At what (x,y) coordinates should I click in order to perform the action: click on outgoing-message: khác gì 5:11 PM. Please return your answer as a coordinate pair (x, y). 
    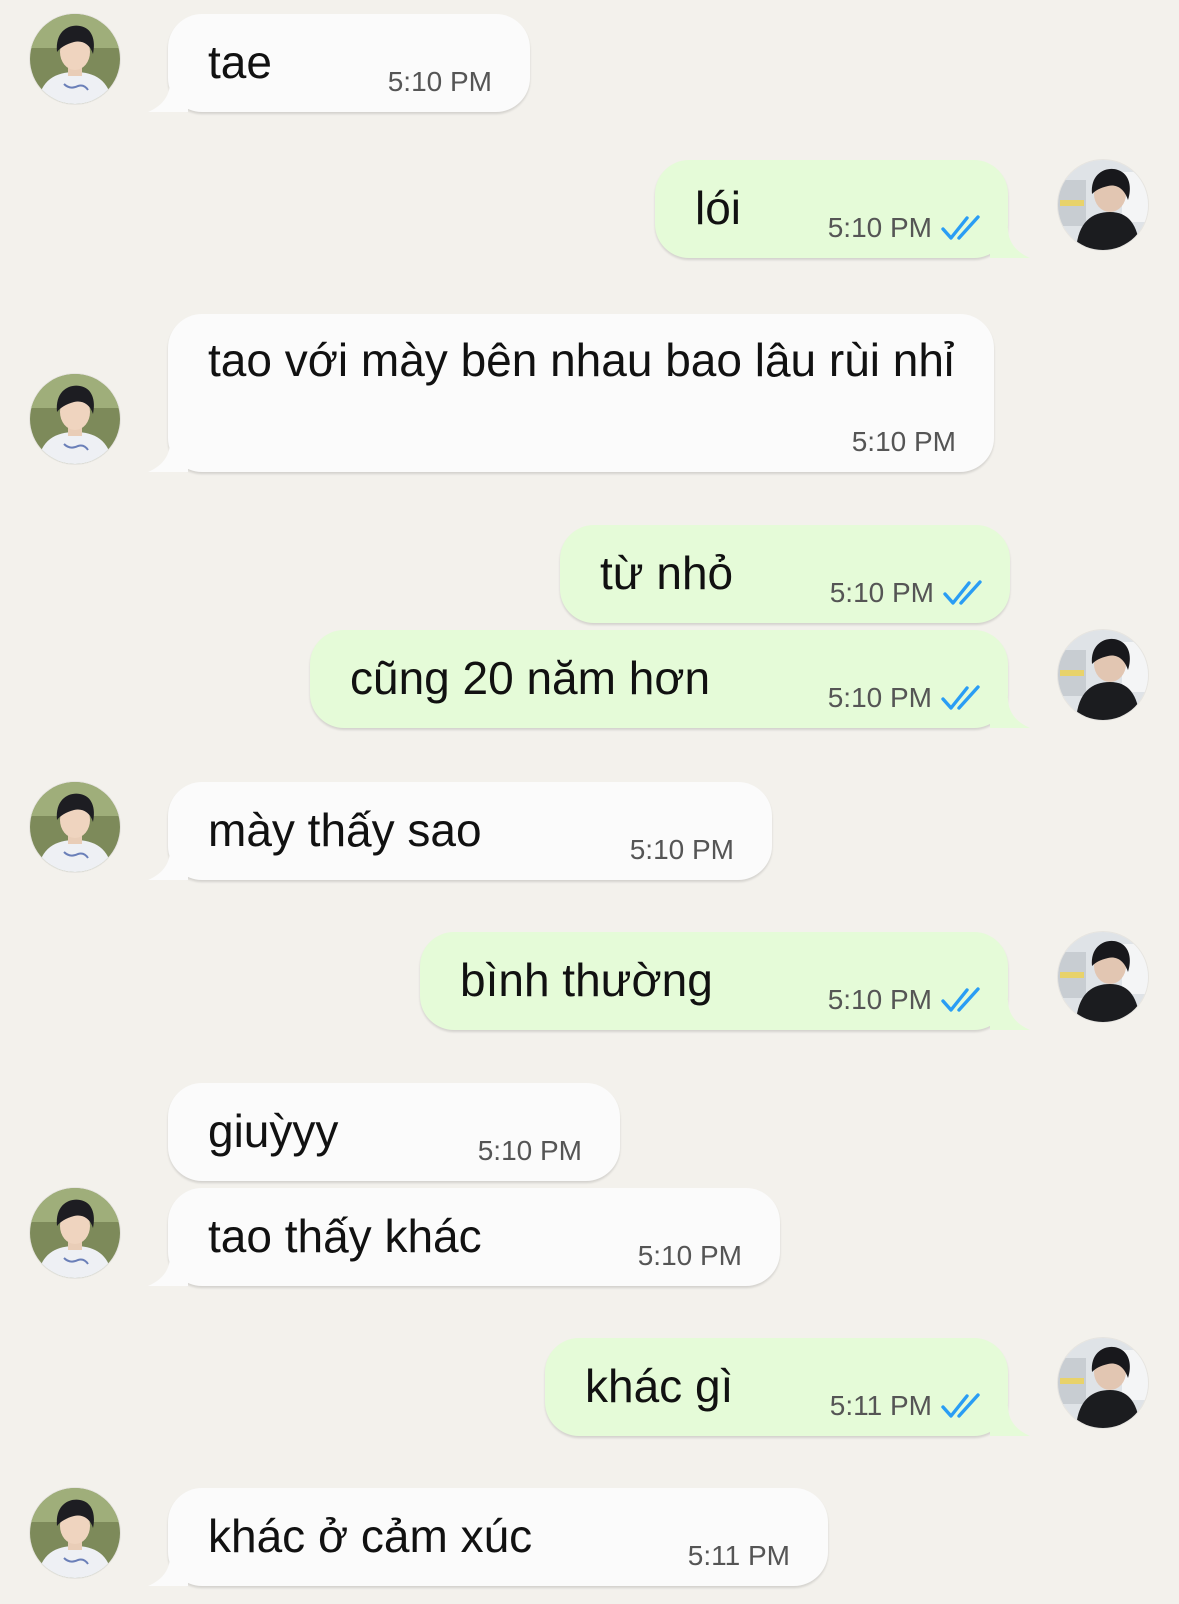
    Looking at the image, I should click on (776, 1387).